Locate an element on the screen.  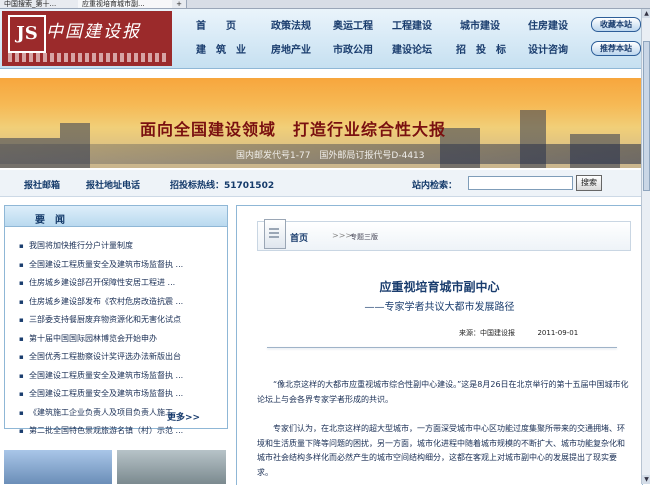
nav-housing: 住房建设 is located at coordinates (548, 24).